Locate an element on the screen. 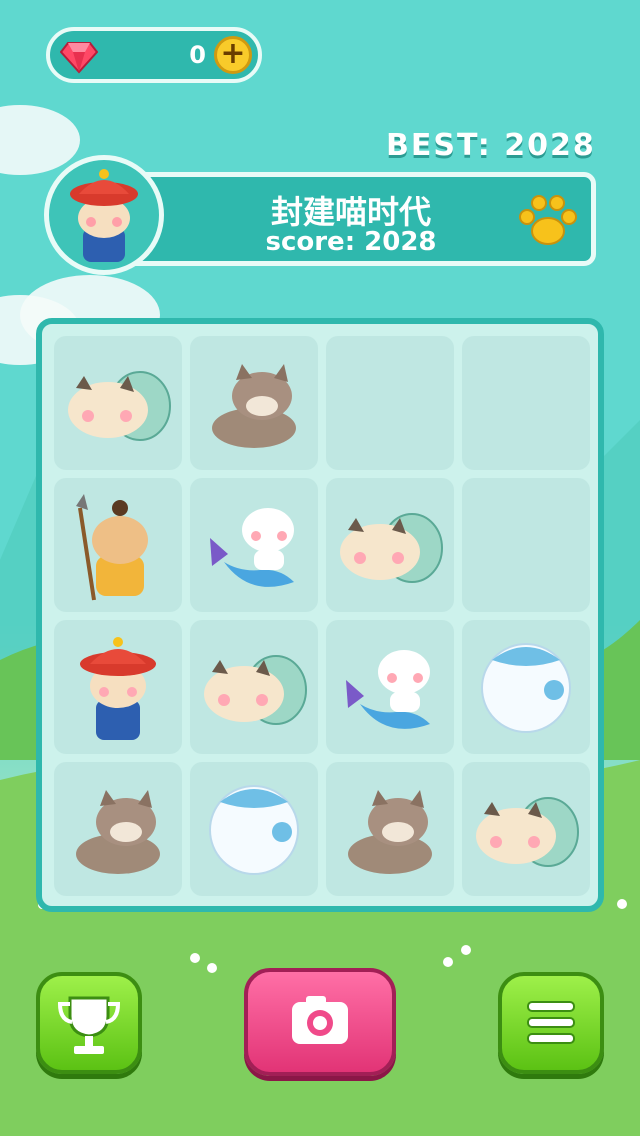 The width and height of the screenshot is (640, 1136). tile-qing-official-cat is located at coordinates (118, 687).